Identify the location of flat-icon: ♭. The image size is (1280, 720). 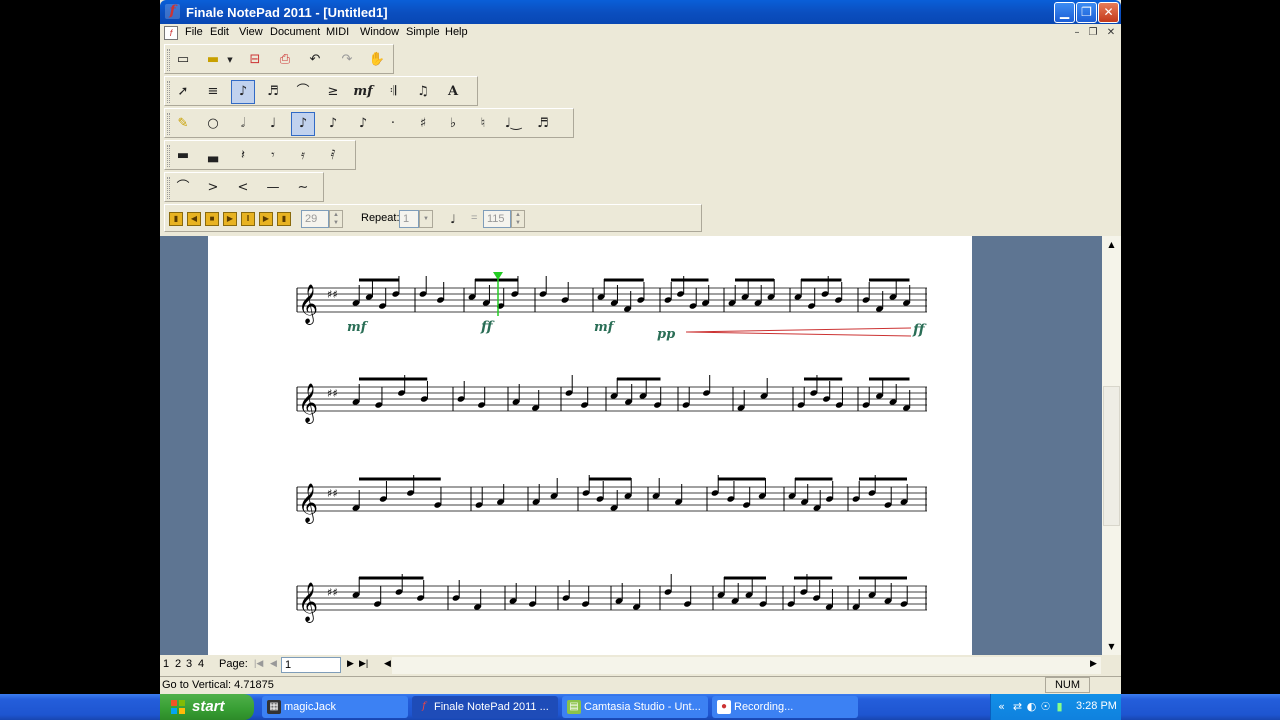
(453, 124).